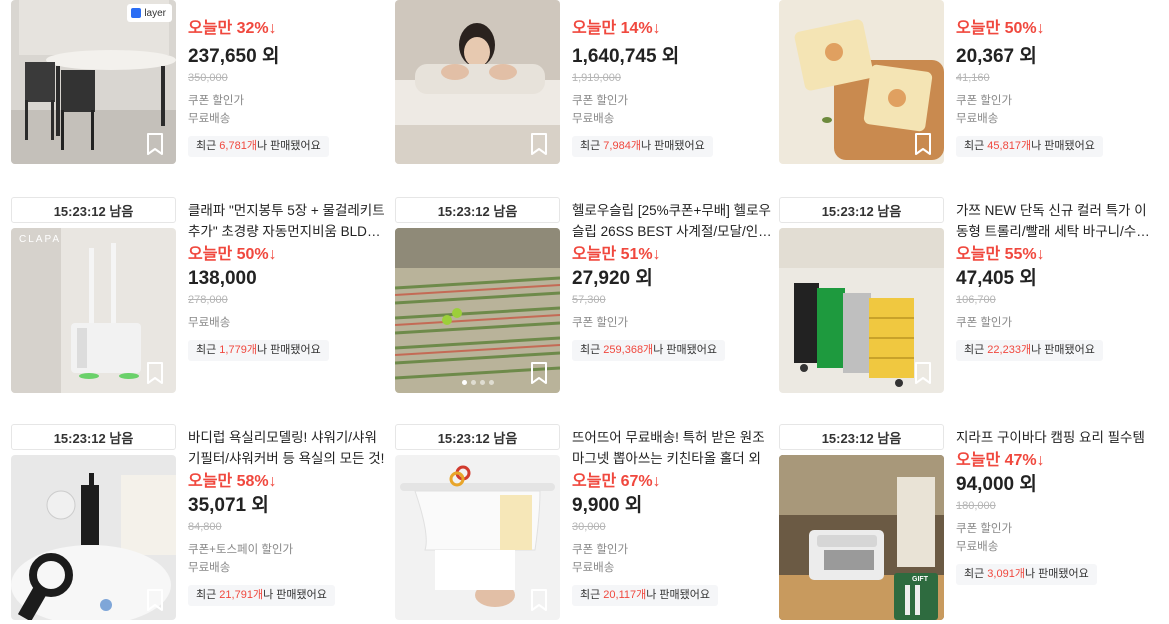  What do you see at coordinates (1056, 437) in the screenshot?
I see `product-title: 지라프 구이바다 캠핑 요리 필수템` at bounding box center [1056, 437].